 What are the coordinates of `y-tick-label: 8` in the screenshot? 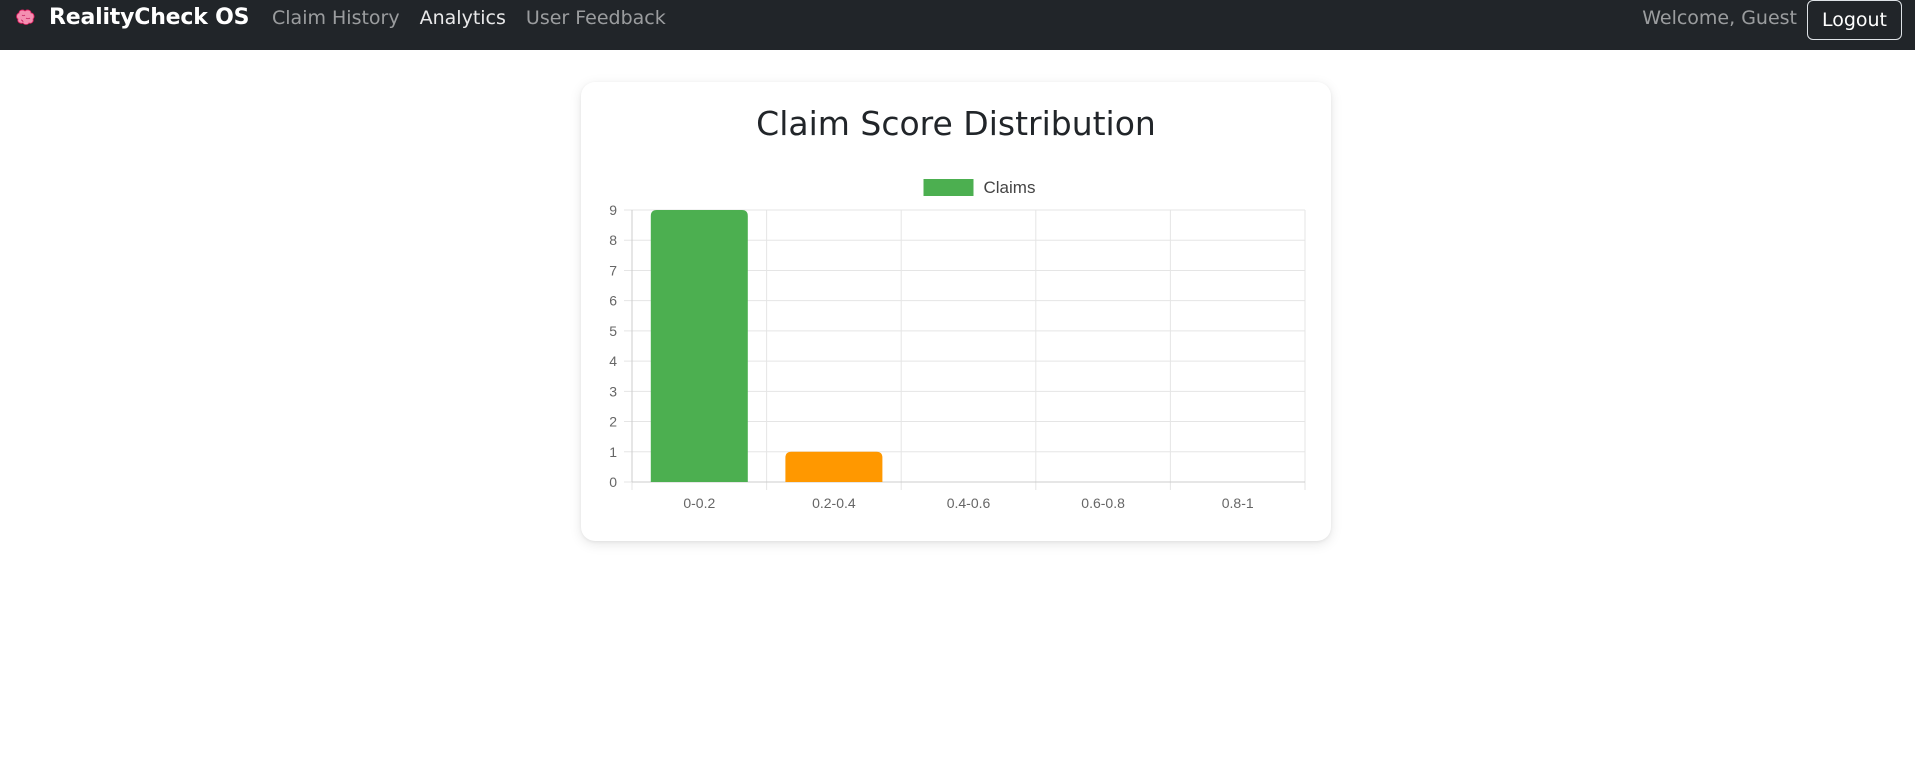 It's located at (613, 240).